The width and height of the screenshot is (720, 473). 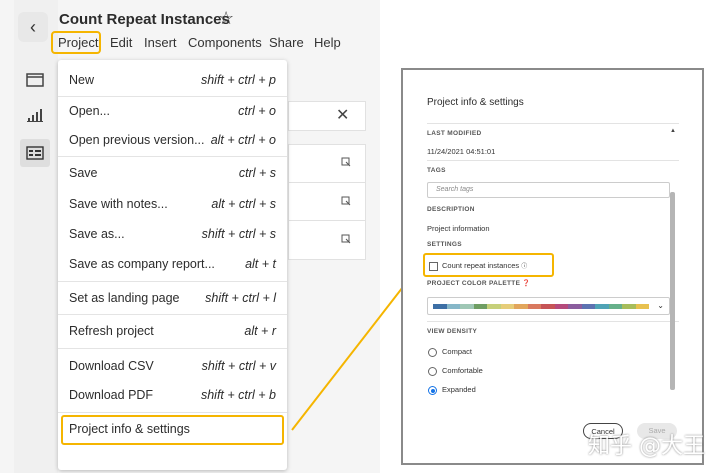 I want to click on menu-item-new: New shift + ctrl + p, so click(x=172, y=81).